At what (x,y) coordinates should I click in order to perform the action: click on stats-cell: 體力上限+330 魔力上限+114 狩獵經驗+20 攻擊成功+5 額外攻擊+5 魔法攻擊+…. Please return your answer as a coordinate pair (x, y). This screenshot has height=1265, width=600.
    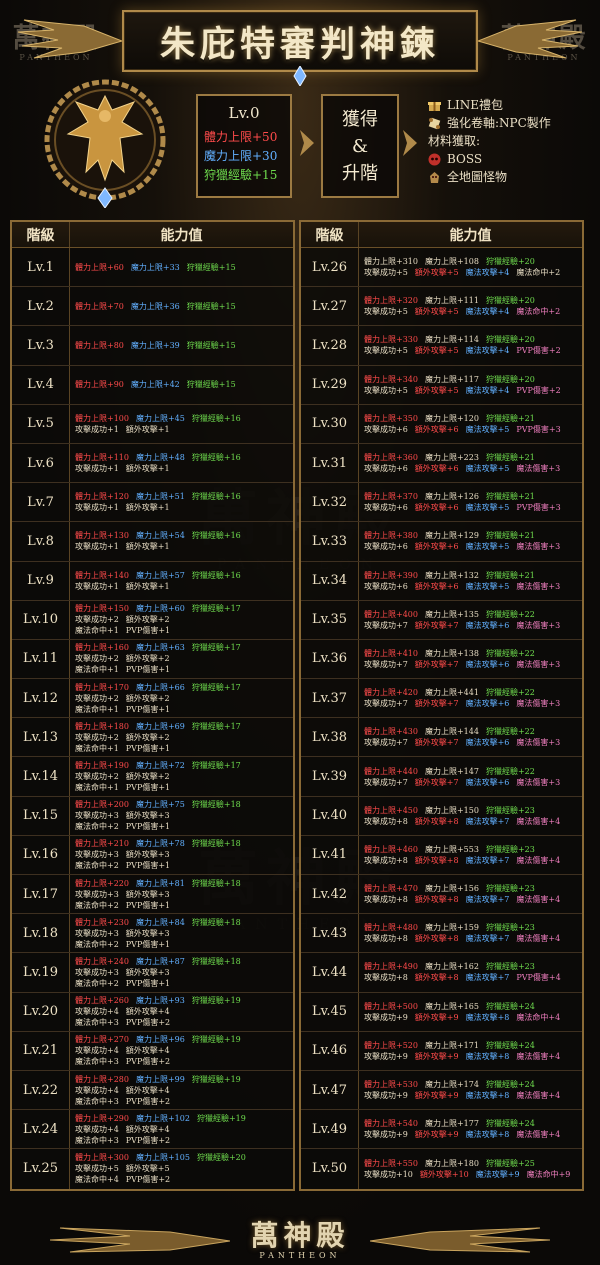
    Looking at the image, I should click on (470, 345).